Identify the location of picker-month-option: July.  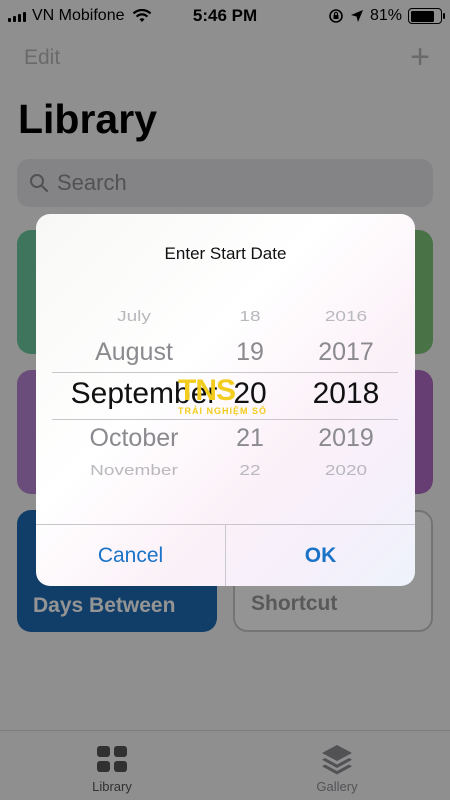
(134, 317).